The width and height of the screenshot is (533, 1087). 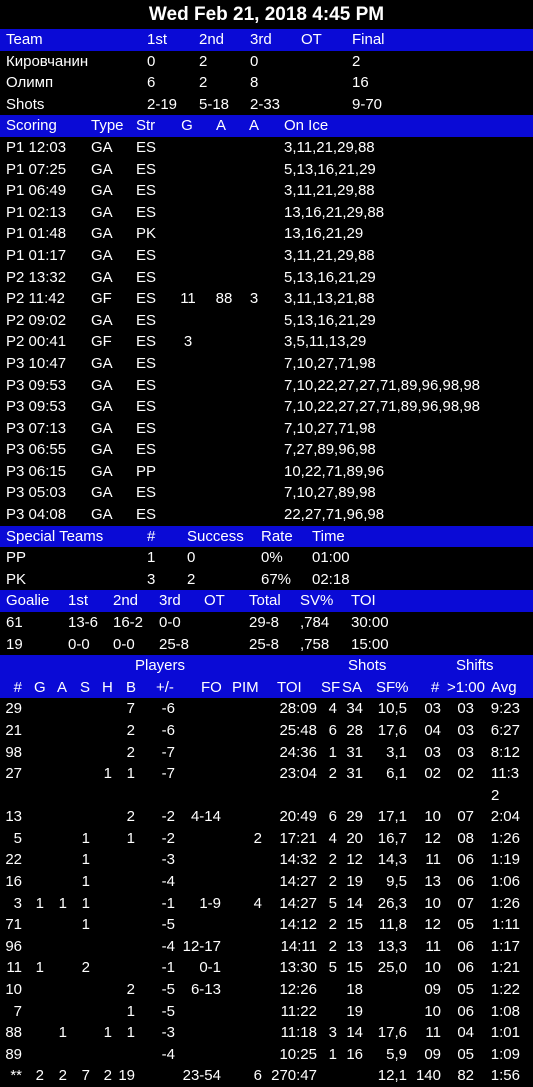 What do you see at coordinates (36, 169) in the screenshot?
I see `scoring-cell: P1 07:25` at bounding box center [36, 169].